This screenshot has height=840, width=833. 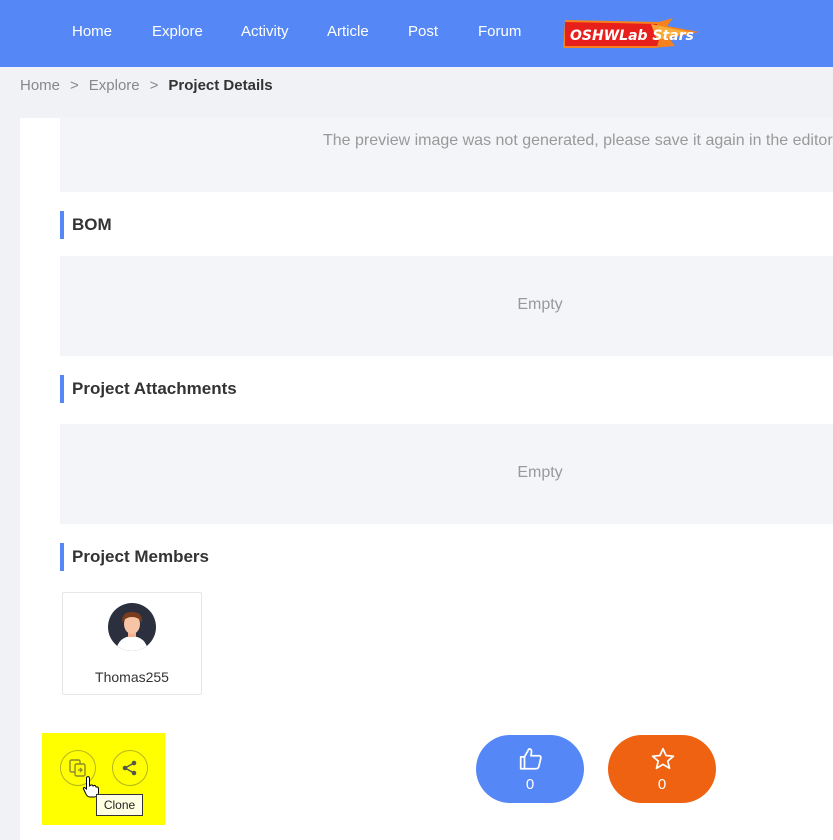 I want to click on members-heading: Project Members, so click(x=134, y=557).